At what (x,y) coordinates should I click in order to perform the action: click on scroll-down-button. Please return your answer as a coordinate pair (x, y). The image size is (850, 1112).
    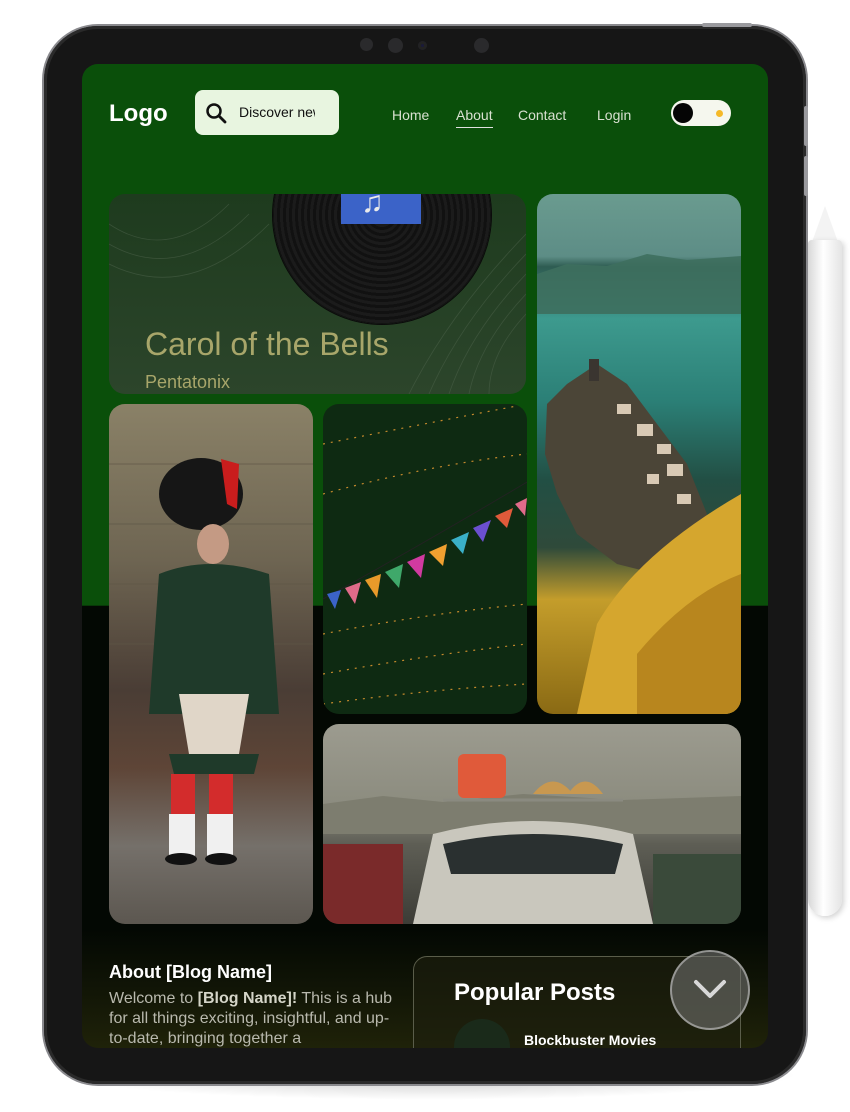
    Looking at the image, I should click on (710, 990).